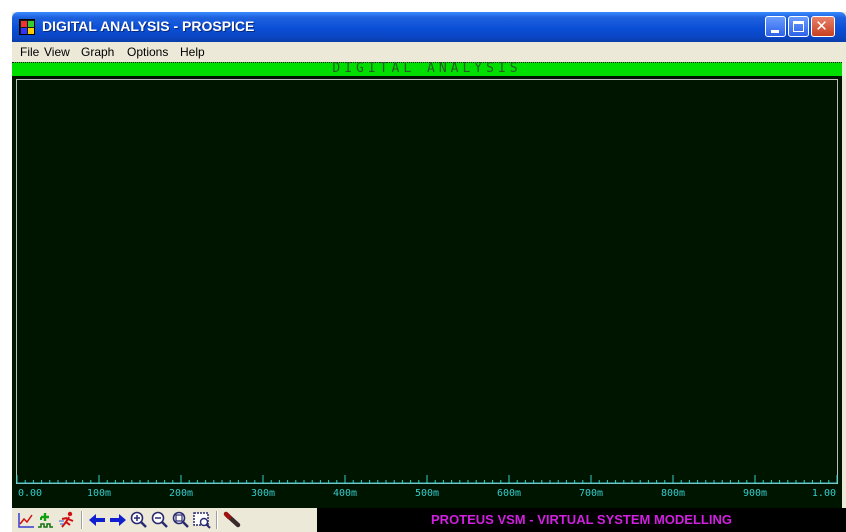  I want to click on maximize-icon, so click(798, 26).